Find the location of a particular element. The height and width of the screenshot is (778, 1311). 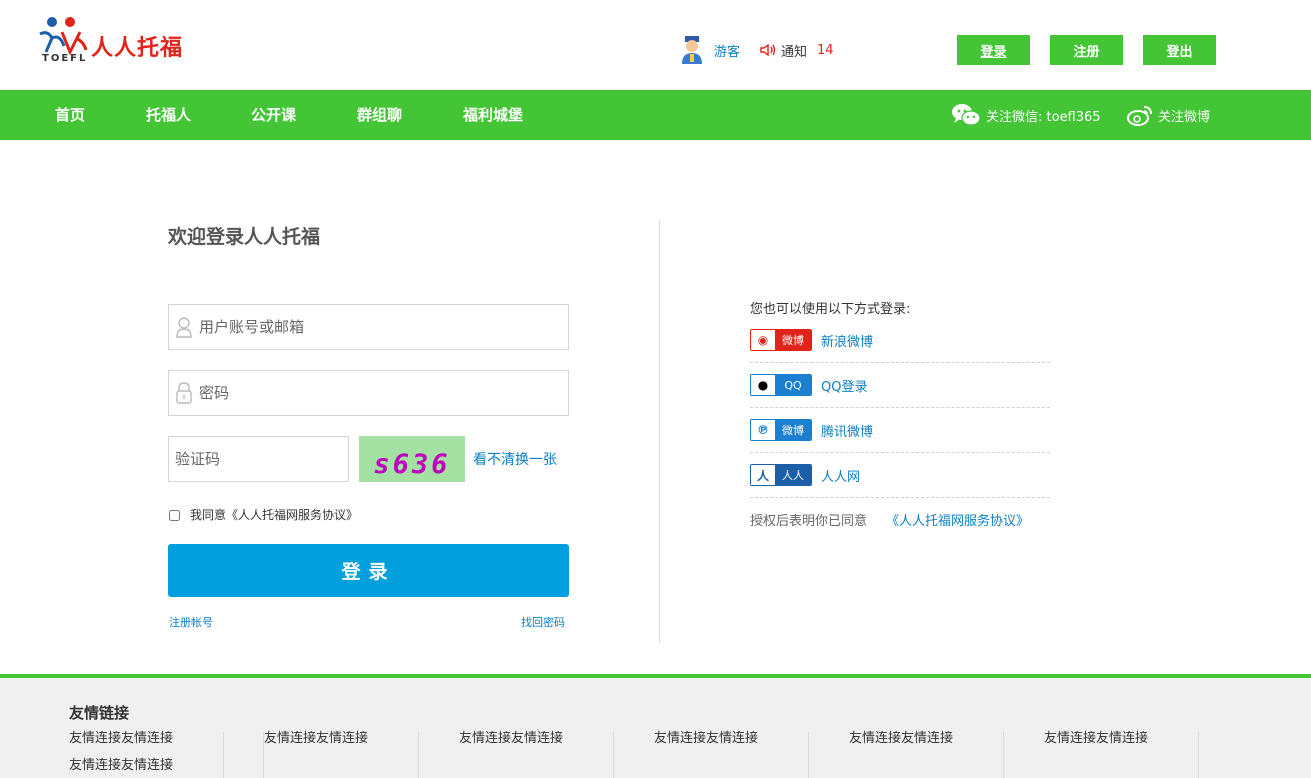

tencent-weibo-badge-icon: ℗ 微博 is located at coordinates (781, 430).